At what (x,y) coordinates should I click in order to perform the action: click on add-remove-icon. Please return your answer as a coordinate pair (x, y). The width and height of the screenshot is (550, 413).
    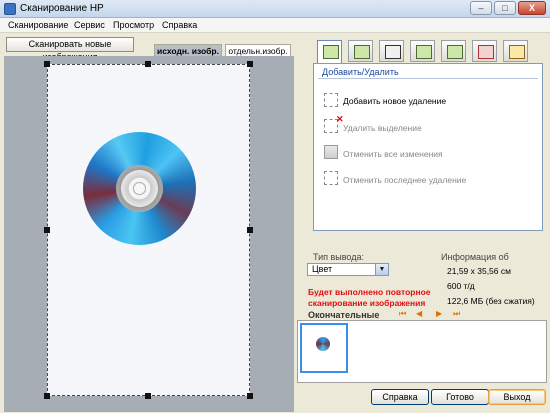
    Looking at the image, I should click on (331, 52).